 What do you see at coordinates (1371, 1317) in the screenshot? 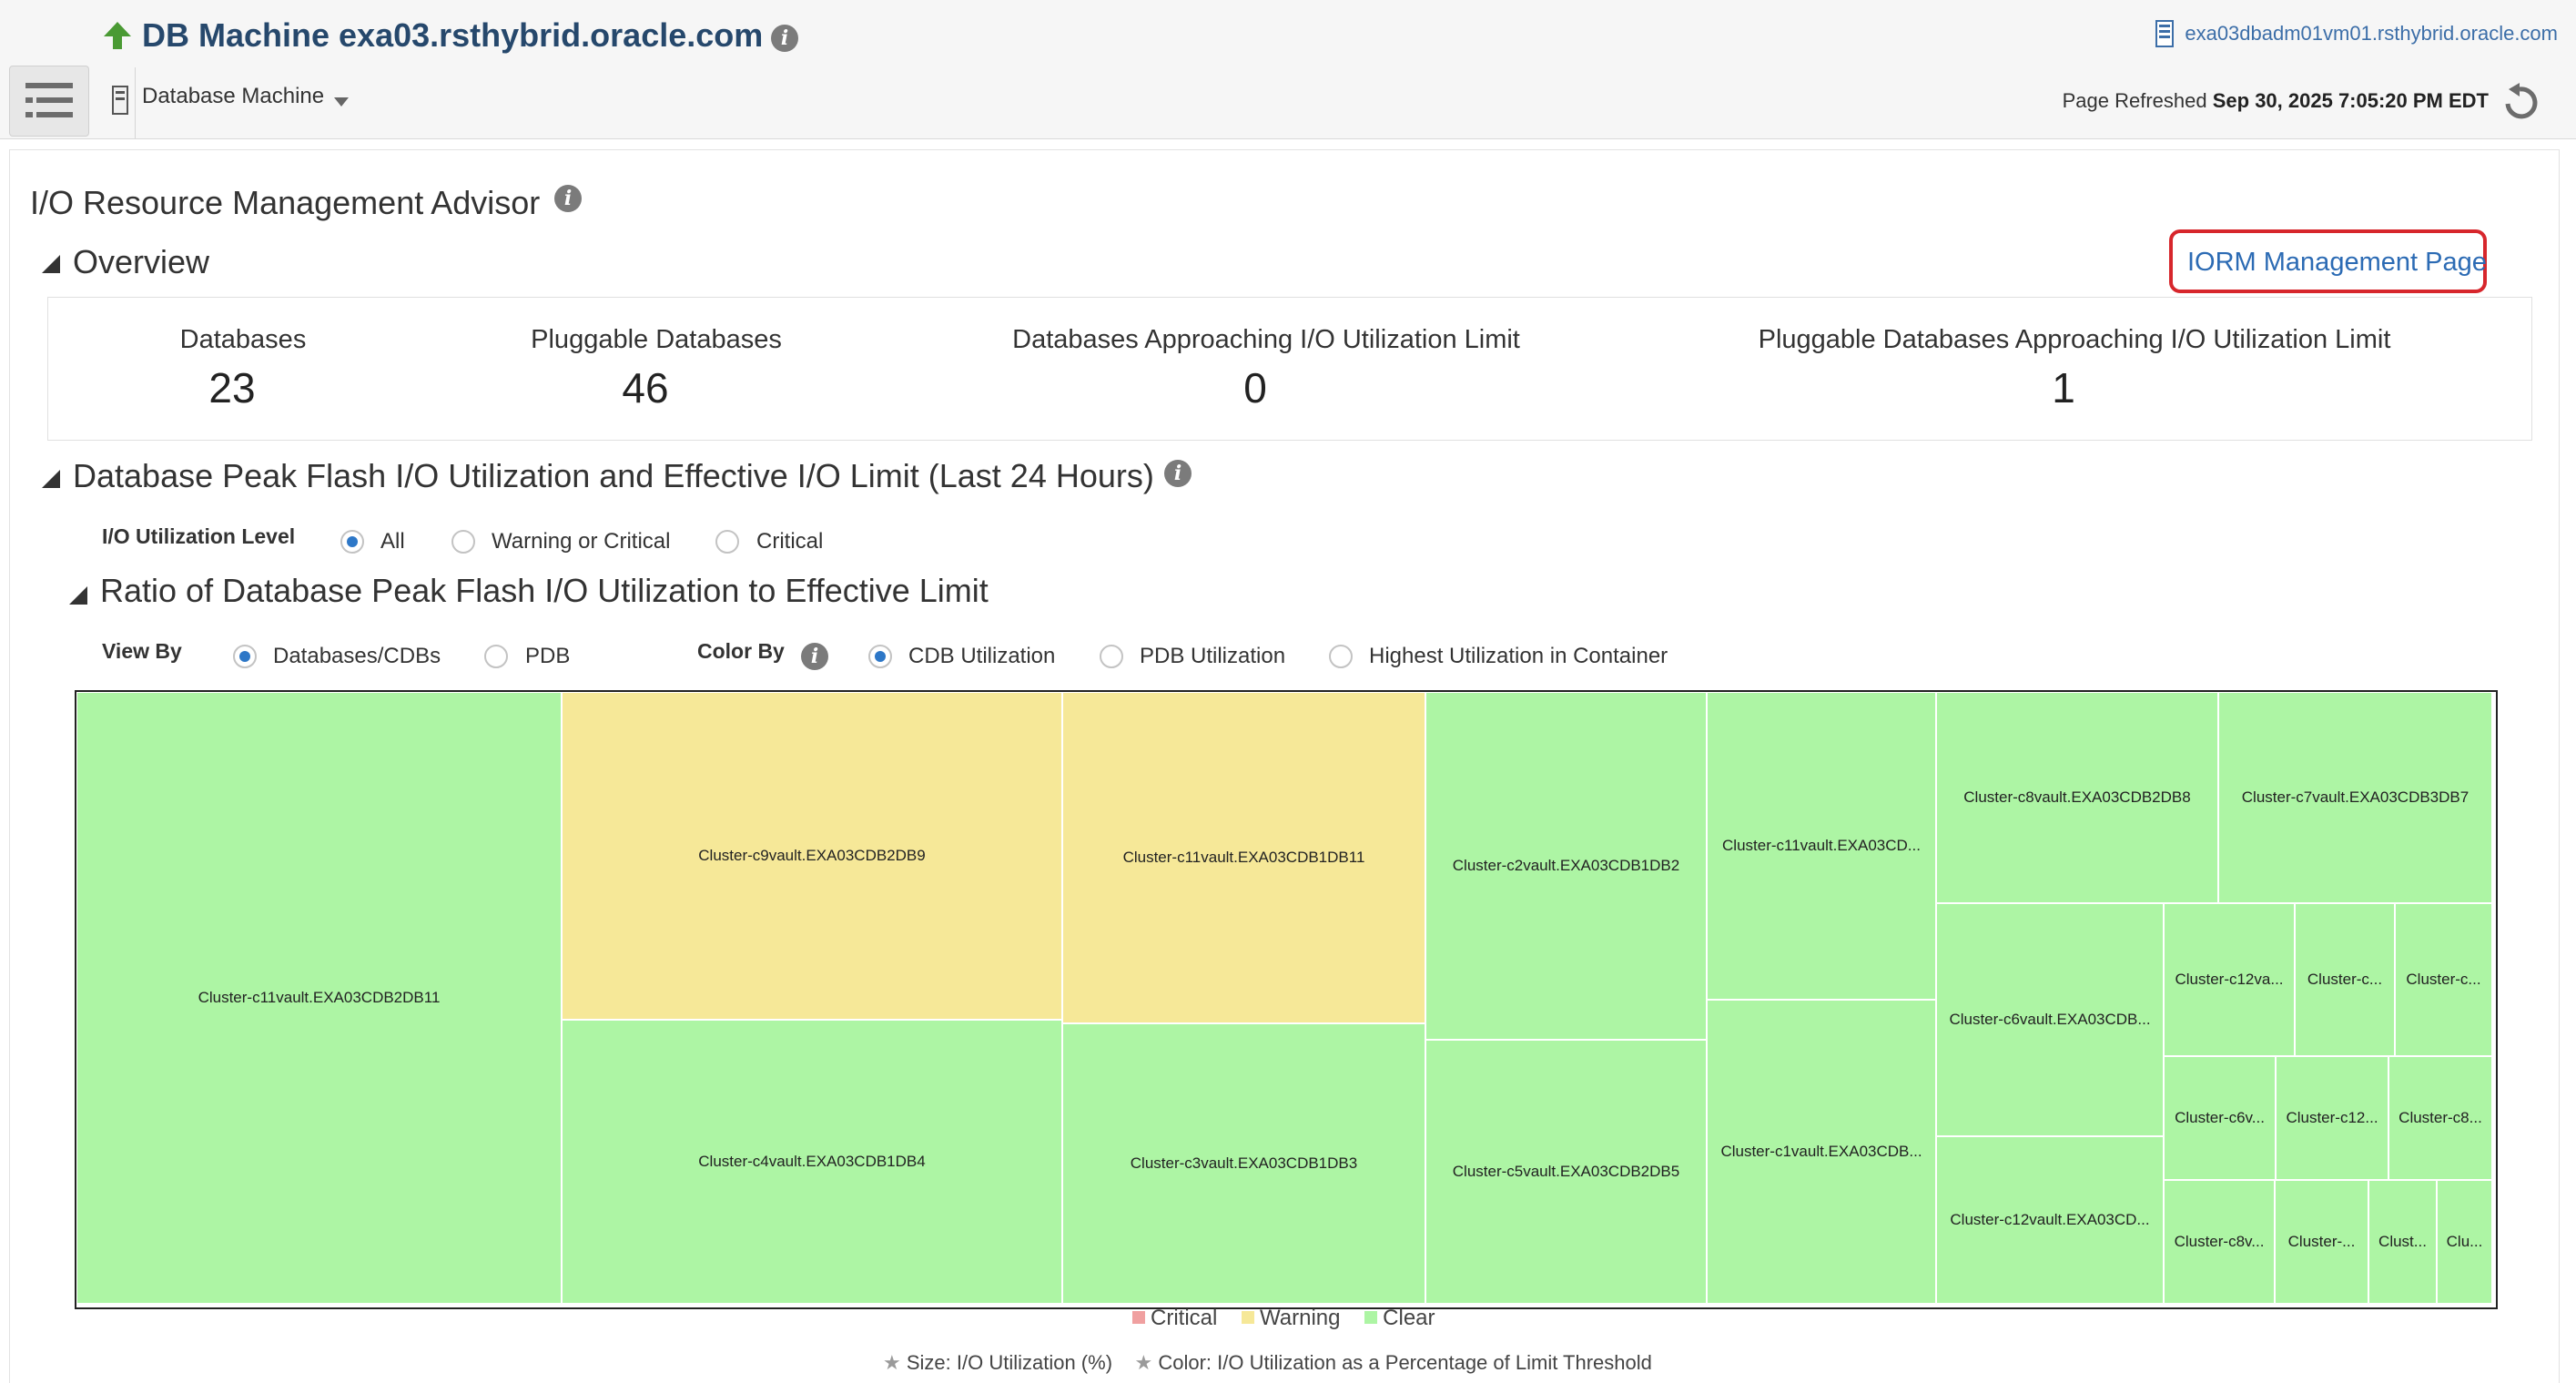
I see `legend-swatch-clear` at bounding box center [1371, 1317].